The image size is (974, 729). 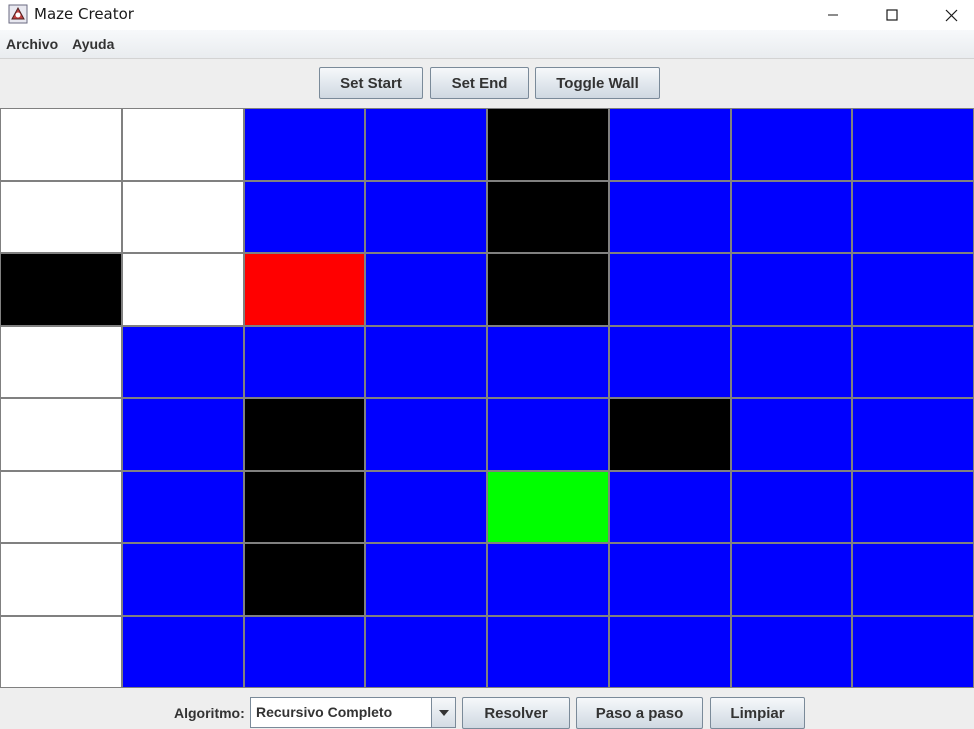 What do you see at coordinates (182, 579) in the screenshot?
I see `maze-cell-r6-c1` at bounding box center [182, 579].